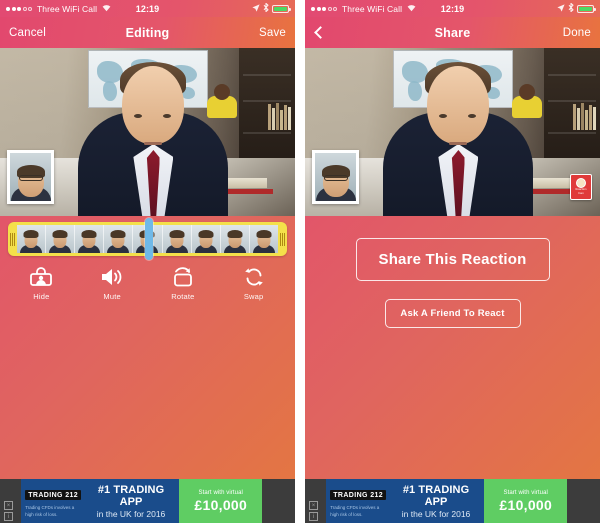  I want to click on mute-speaker-icon, so click(112, 277).